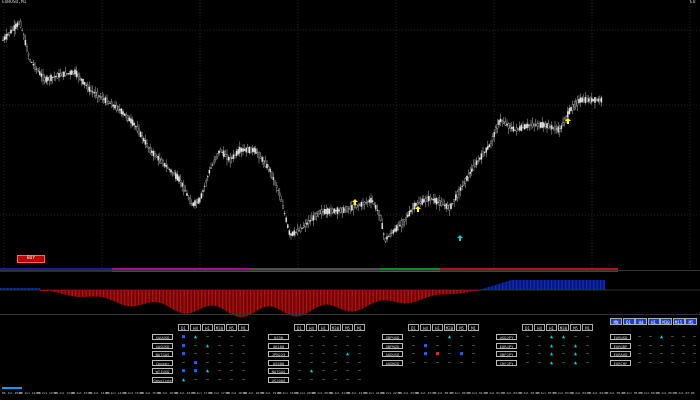 Image resolution: width=700 pixels, height=400 pixels. What do you see at coordinates (551, 337) in the screenshot?
I see `trend-cell: ▲` at bounding box center [551, 337].